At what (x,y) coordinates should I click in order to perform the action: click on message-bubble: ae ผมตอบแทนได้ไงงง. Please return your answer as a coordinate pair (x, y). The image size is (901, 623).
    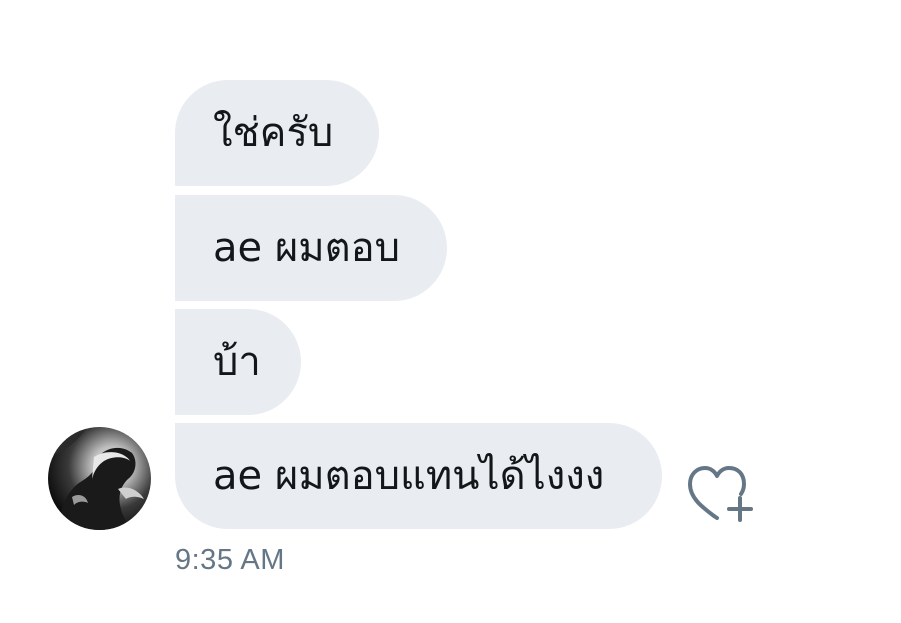
    Looking at the image, I should click on (418, 476).